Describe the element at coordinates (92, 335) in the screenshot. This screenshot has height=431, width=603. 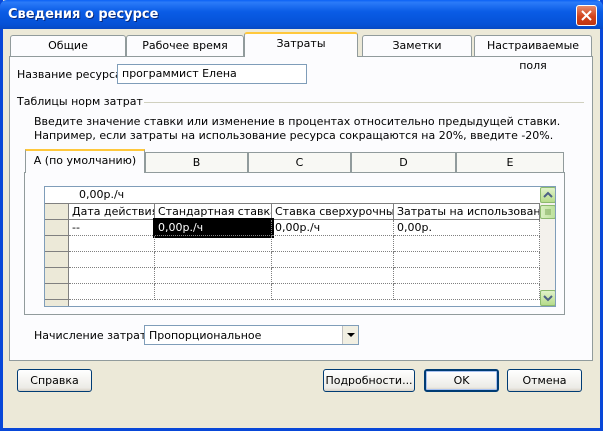
I see `accrual-label: Начисление затрат:` at that location.